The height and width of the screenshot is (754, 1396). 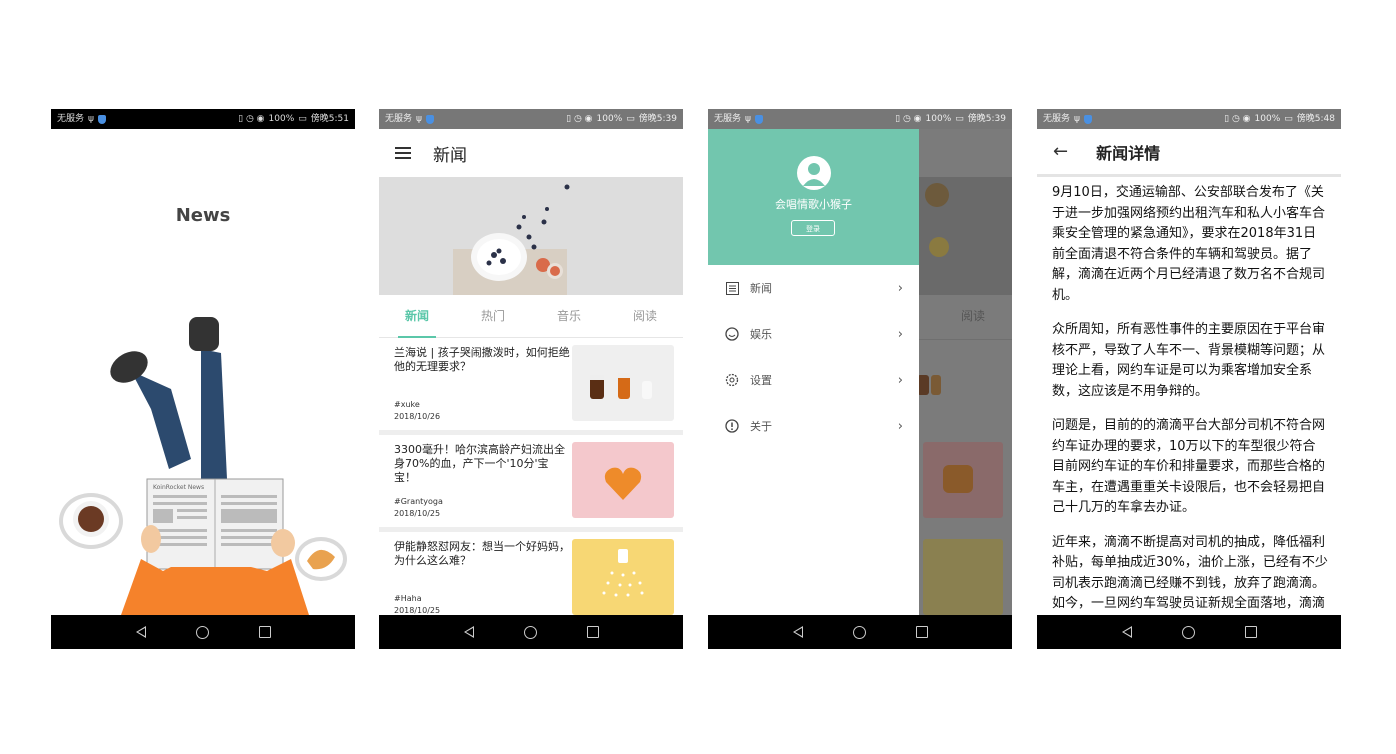 I want to click on menu-icon, so click(x=403, y=153).